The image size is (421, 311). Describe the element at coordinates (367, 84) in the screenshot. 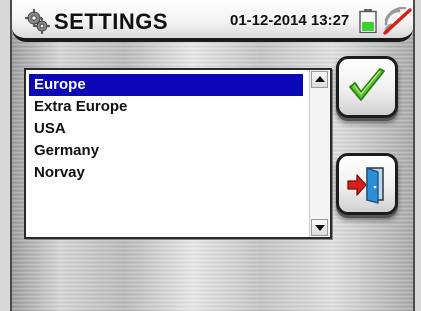

I see `checkmark-icon` at that location.